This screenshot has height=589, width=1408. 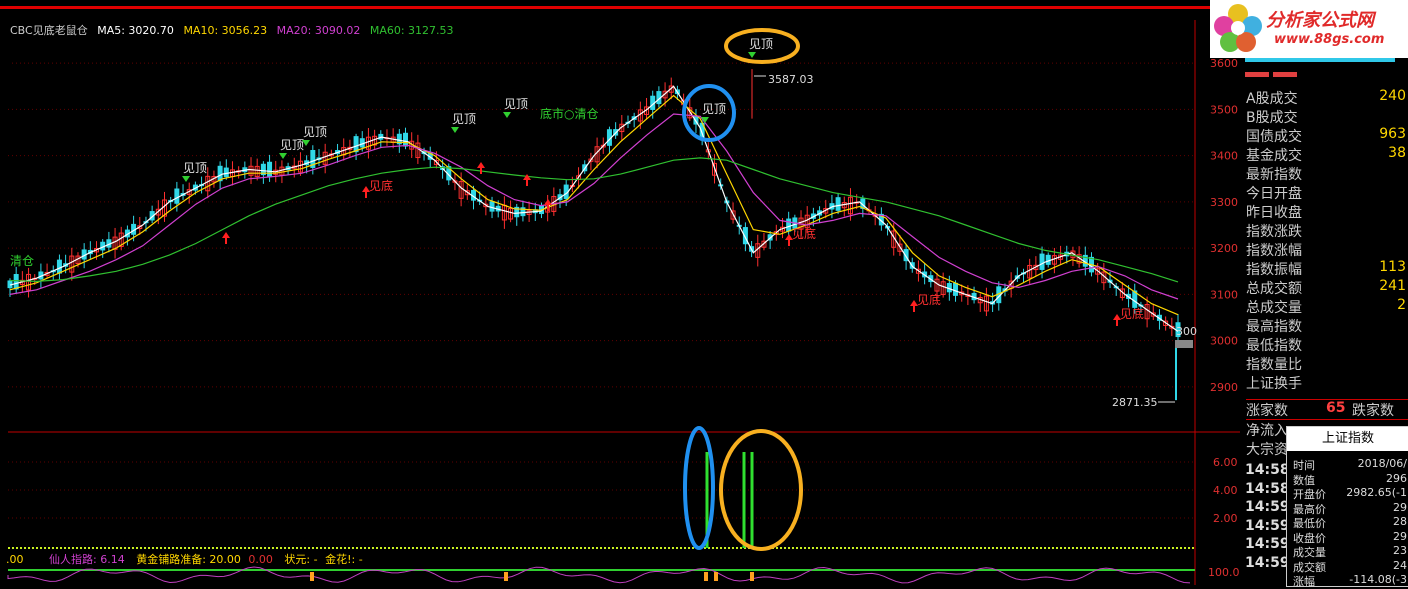 I want to click on stat-label: 最高指数, so click(x=1274, y=327).